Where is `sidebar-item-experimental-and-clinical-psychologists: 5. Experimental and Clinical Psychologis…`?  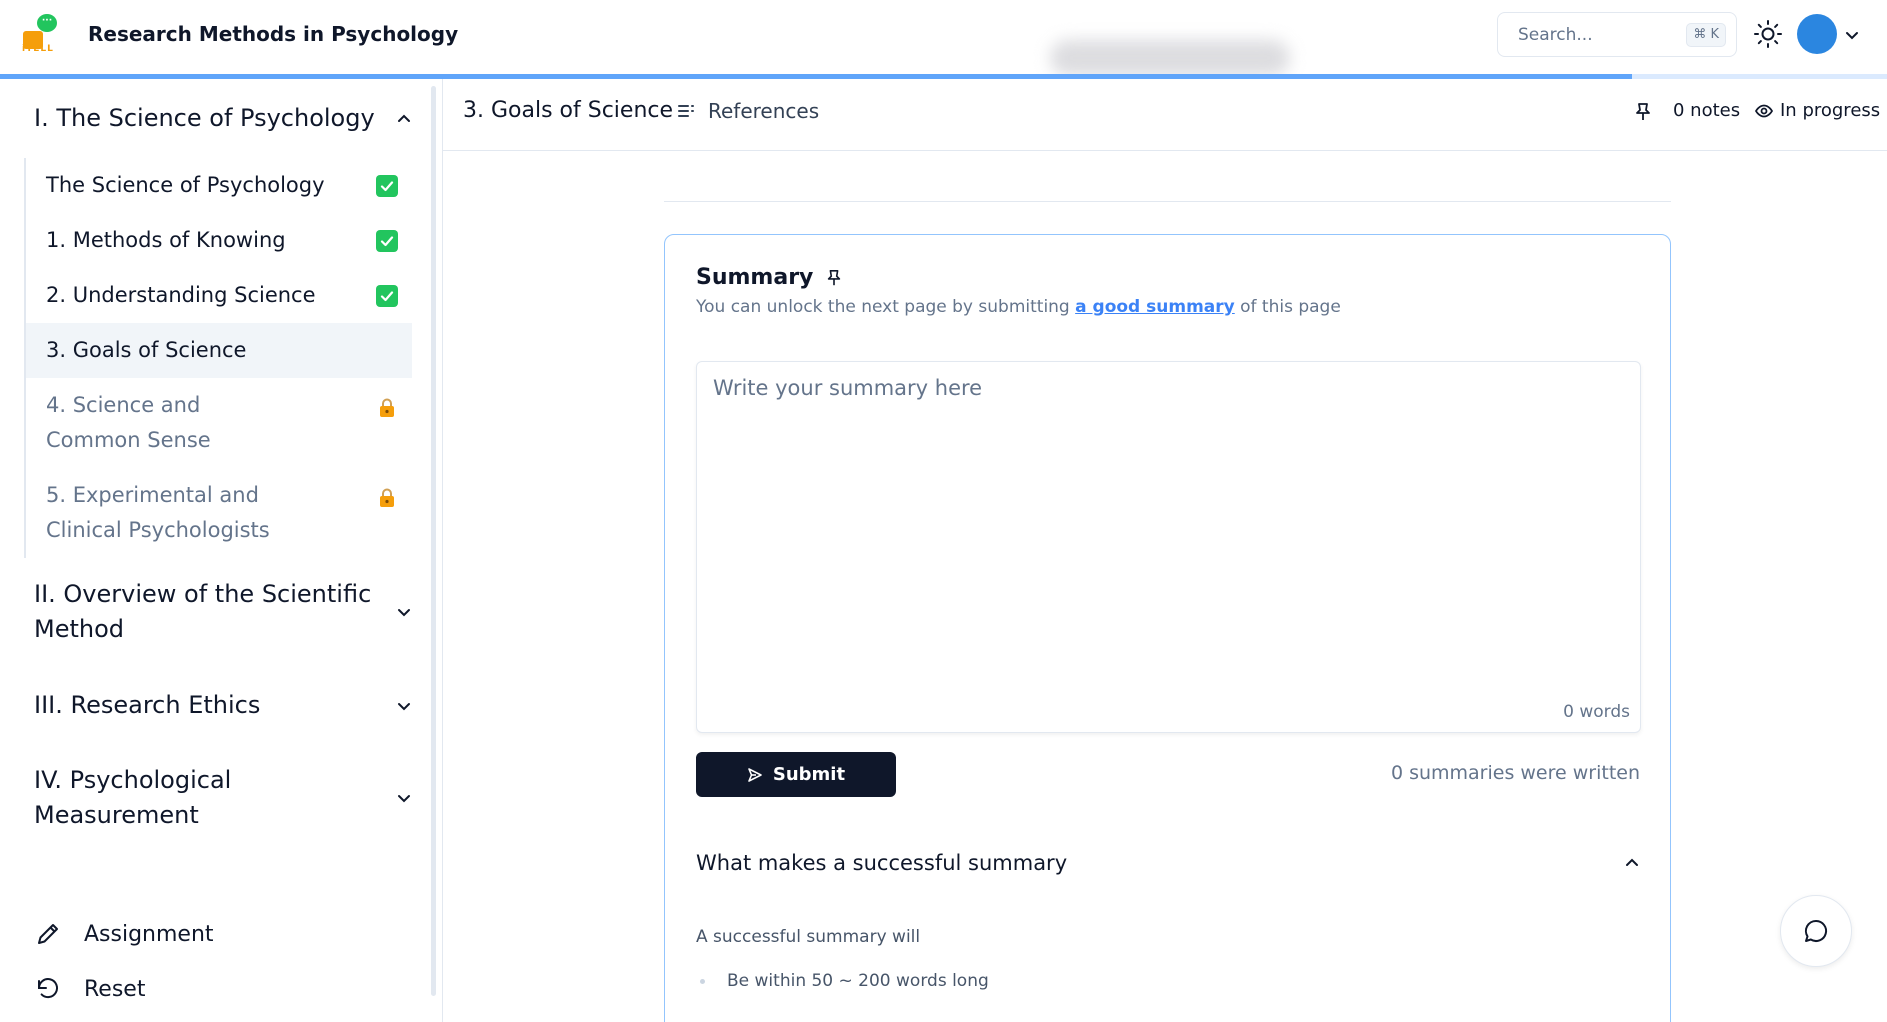
sidebar-item-experimental-and-clinical-psychologists: 5. Experimental and Clinical Psychologis… is located at coordinates (219, 513).